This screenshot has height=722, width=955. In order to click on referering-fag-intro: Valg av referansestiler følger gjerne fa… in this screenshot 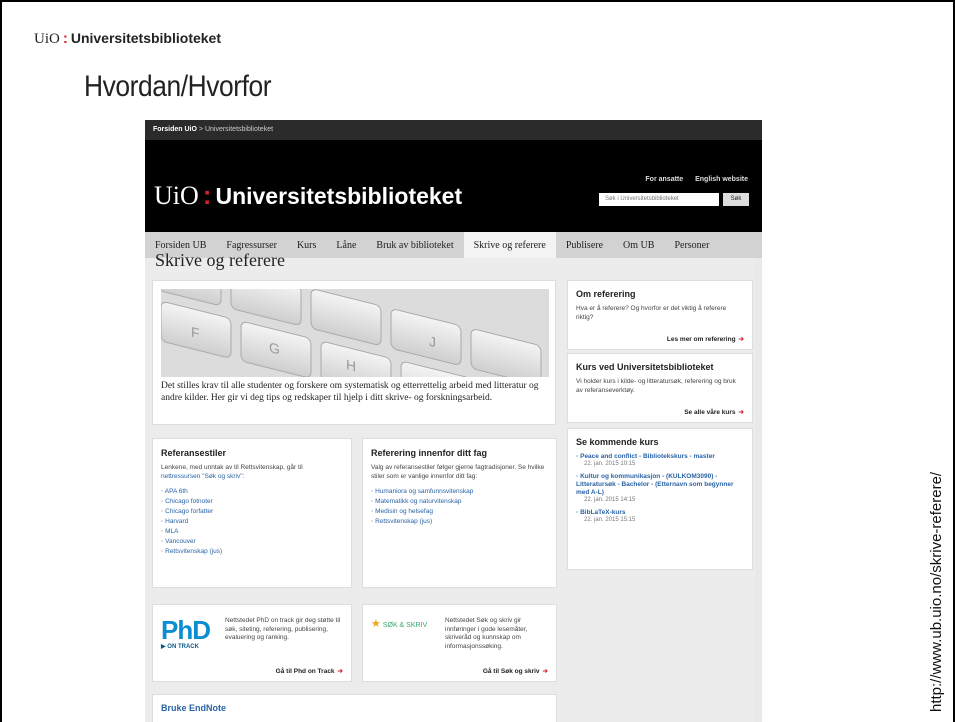, I will do `click(458, 472)`.